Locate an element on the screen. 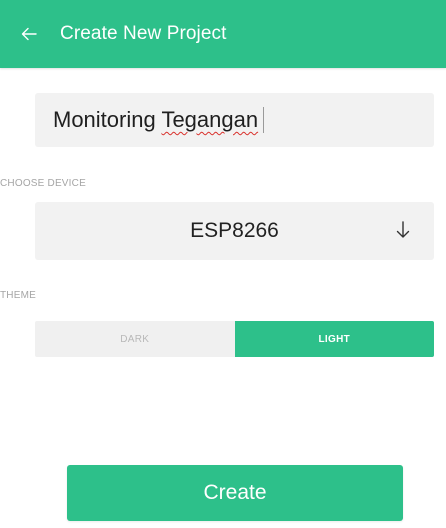 The height and width of the screenshot is (528, 446). choose-device-label: CHOOSE DEVICE is located at coordinates (43, 183).